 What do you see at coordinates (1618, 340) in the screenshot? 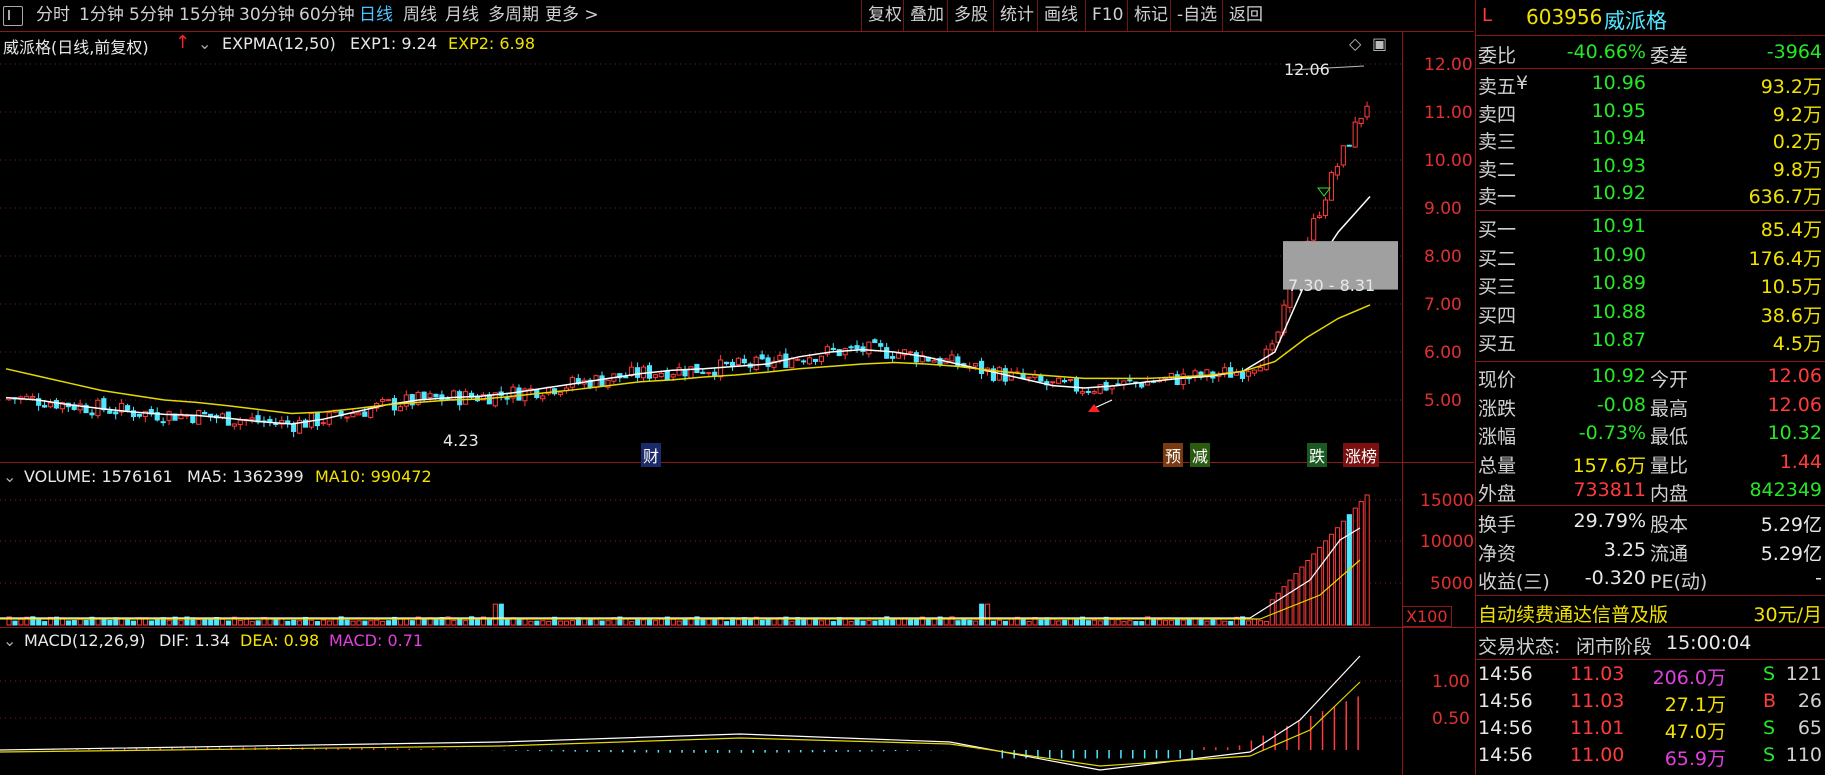
I see `bid-price: 10.87` at bounding box center [1618, 340].